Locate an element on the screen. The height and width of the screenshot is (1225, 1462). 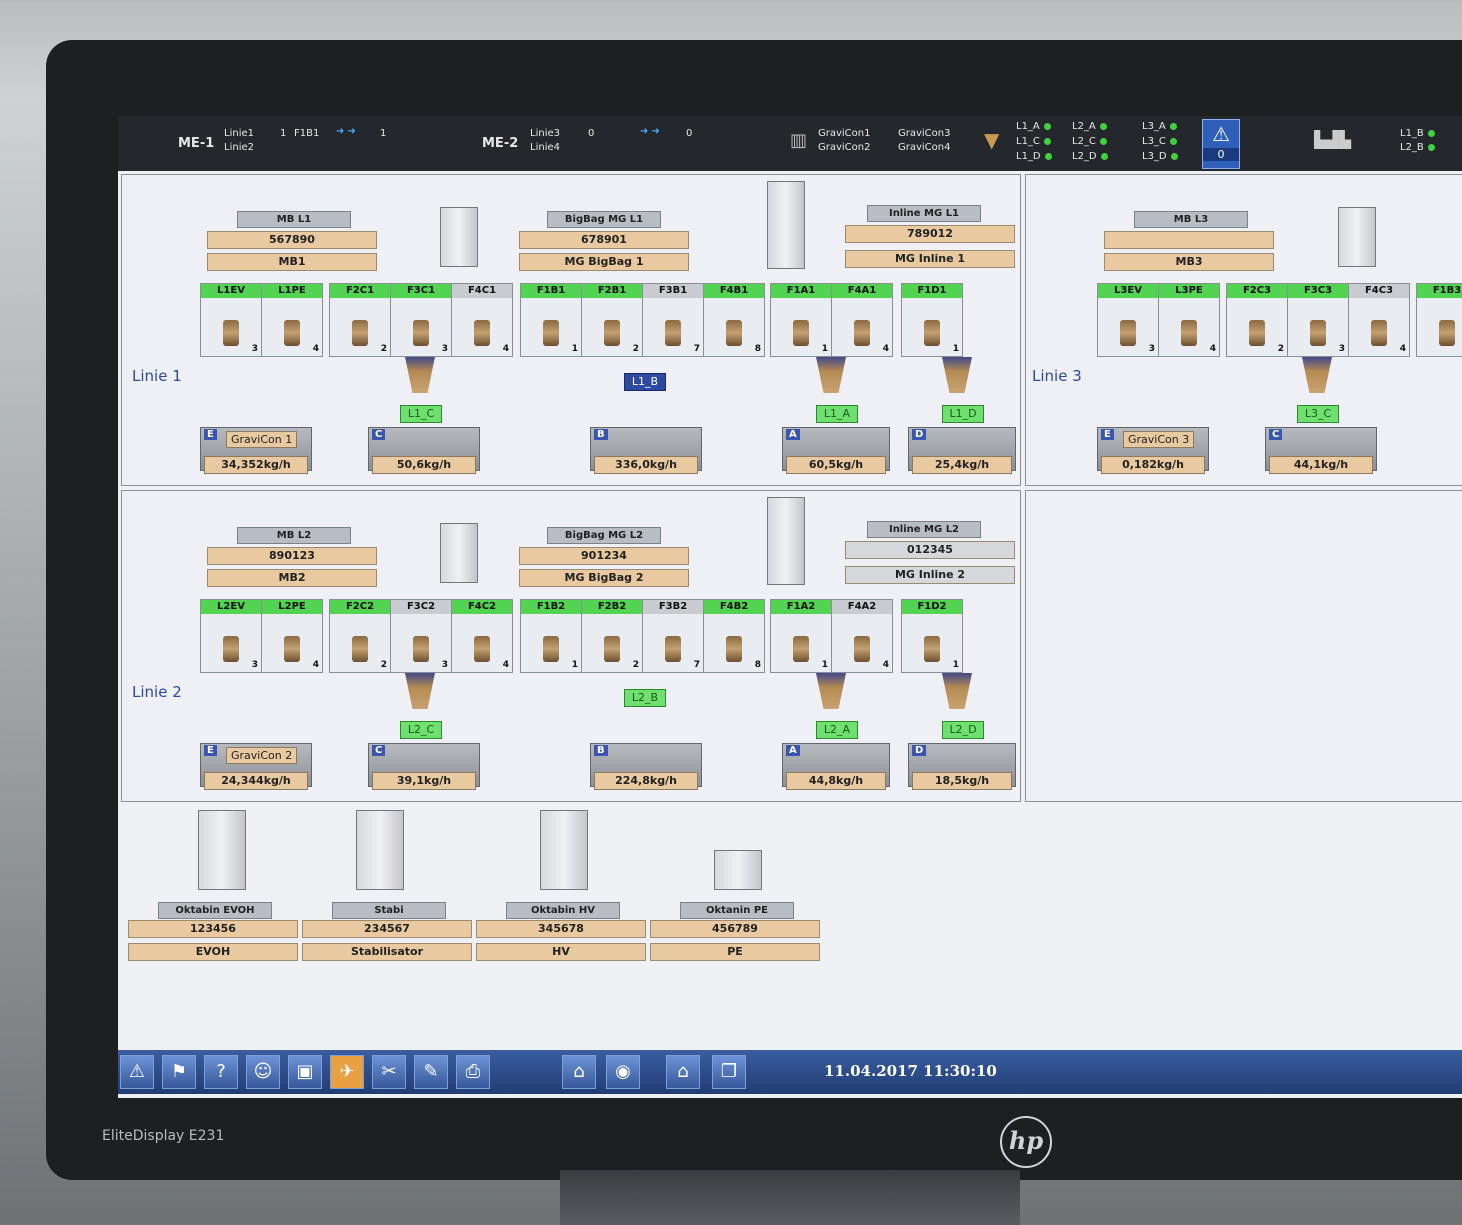
feeder-tank: L3EV 3 is located at coordinates (1128, 320).